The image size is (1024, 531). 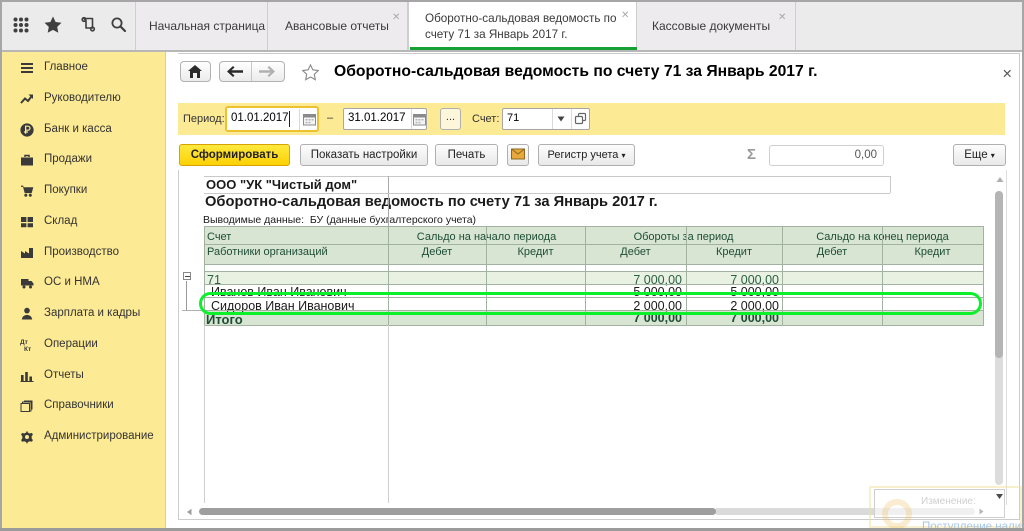 What do you see at coordinates (27, 349) in the screenshot?
I see `svg-text: Кт` at bounding box center [27, 349].